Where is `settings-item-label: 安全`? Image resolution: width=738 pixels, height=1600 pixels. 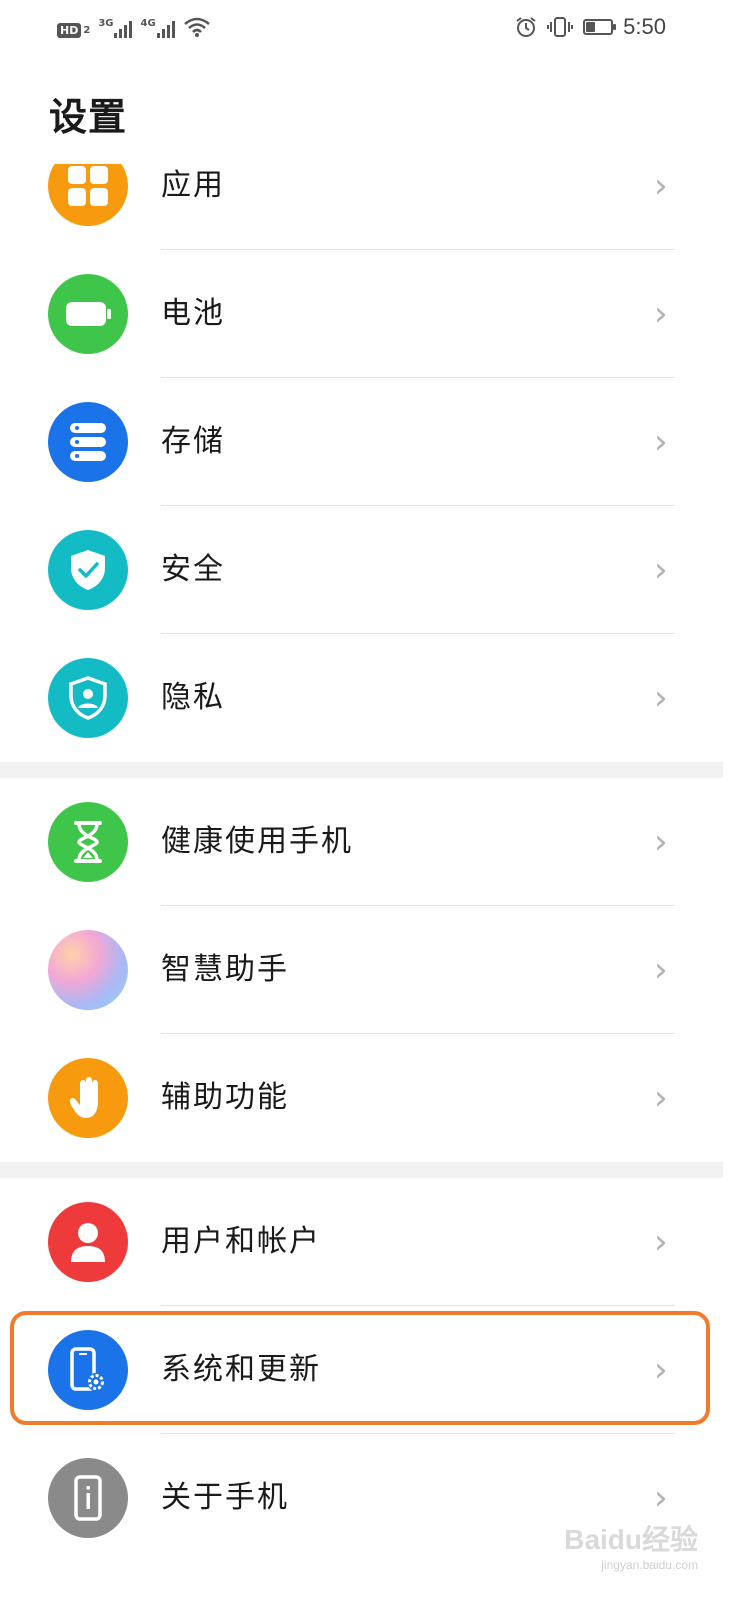 settings-item-label: 安全 is located at coordinates (193, 569).